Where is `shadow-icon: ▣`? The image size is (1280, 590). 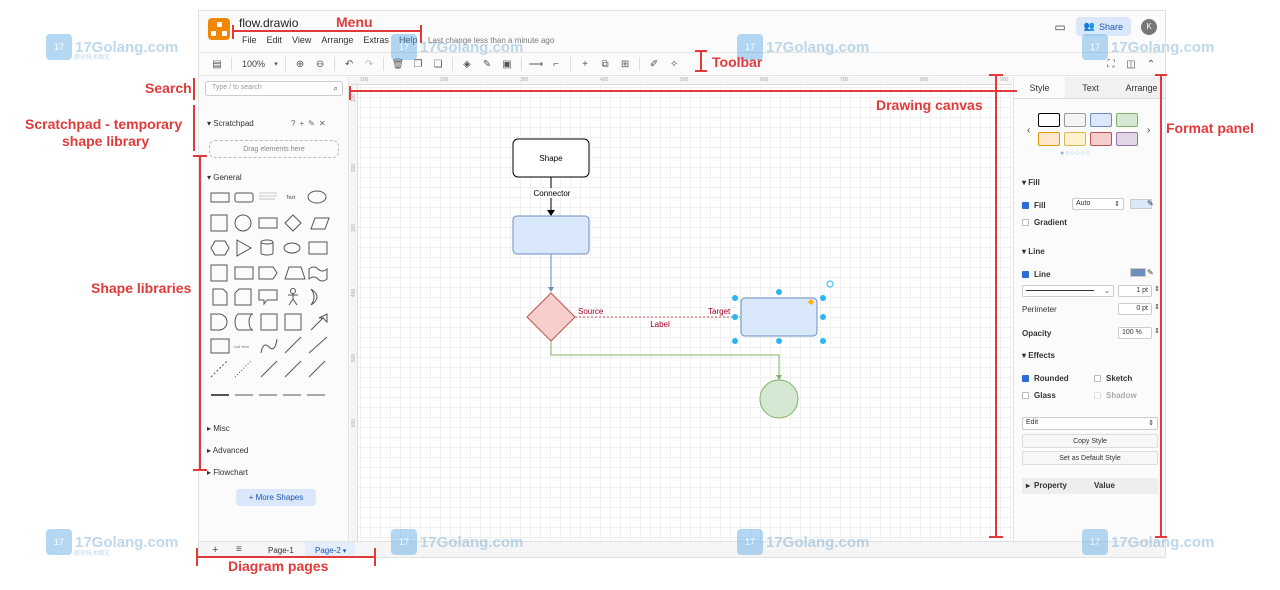 shadow-icon: ▣ is located at coordinates (507, 64).